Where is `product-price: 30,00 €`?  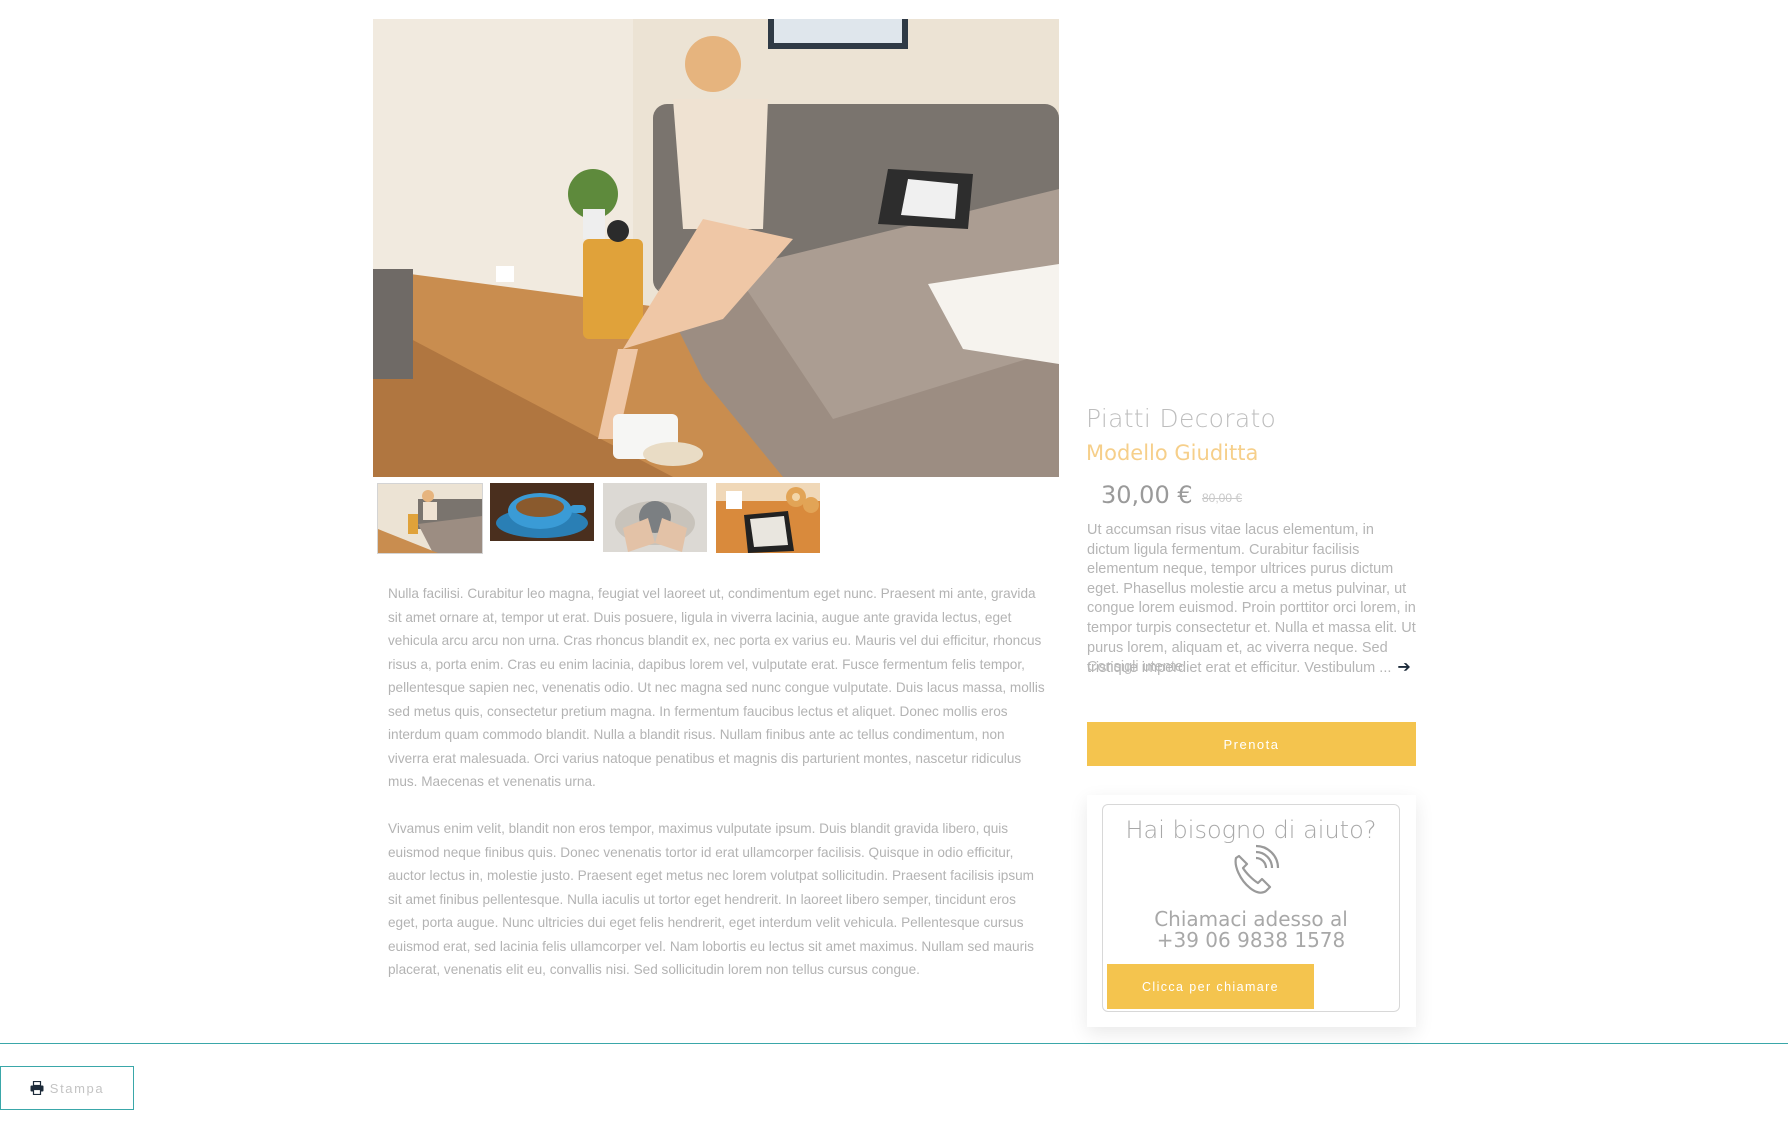 product-price: 30,00 € is located at coordinates (1147, 495).